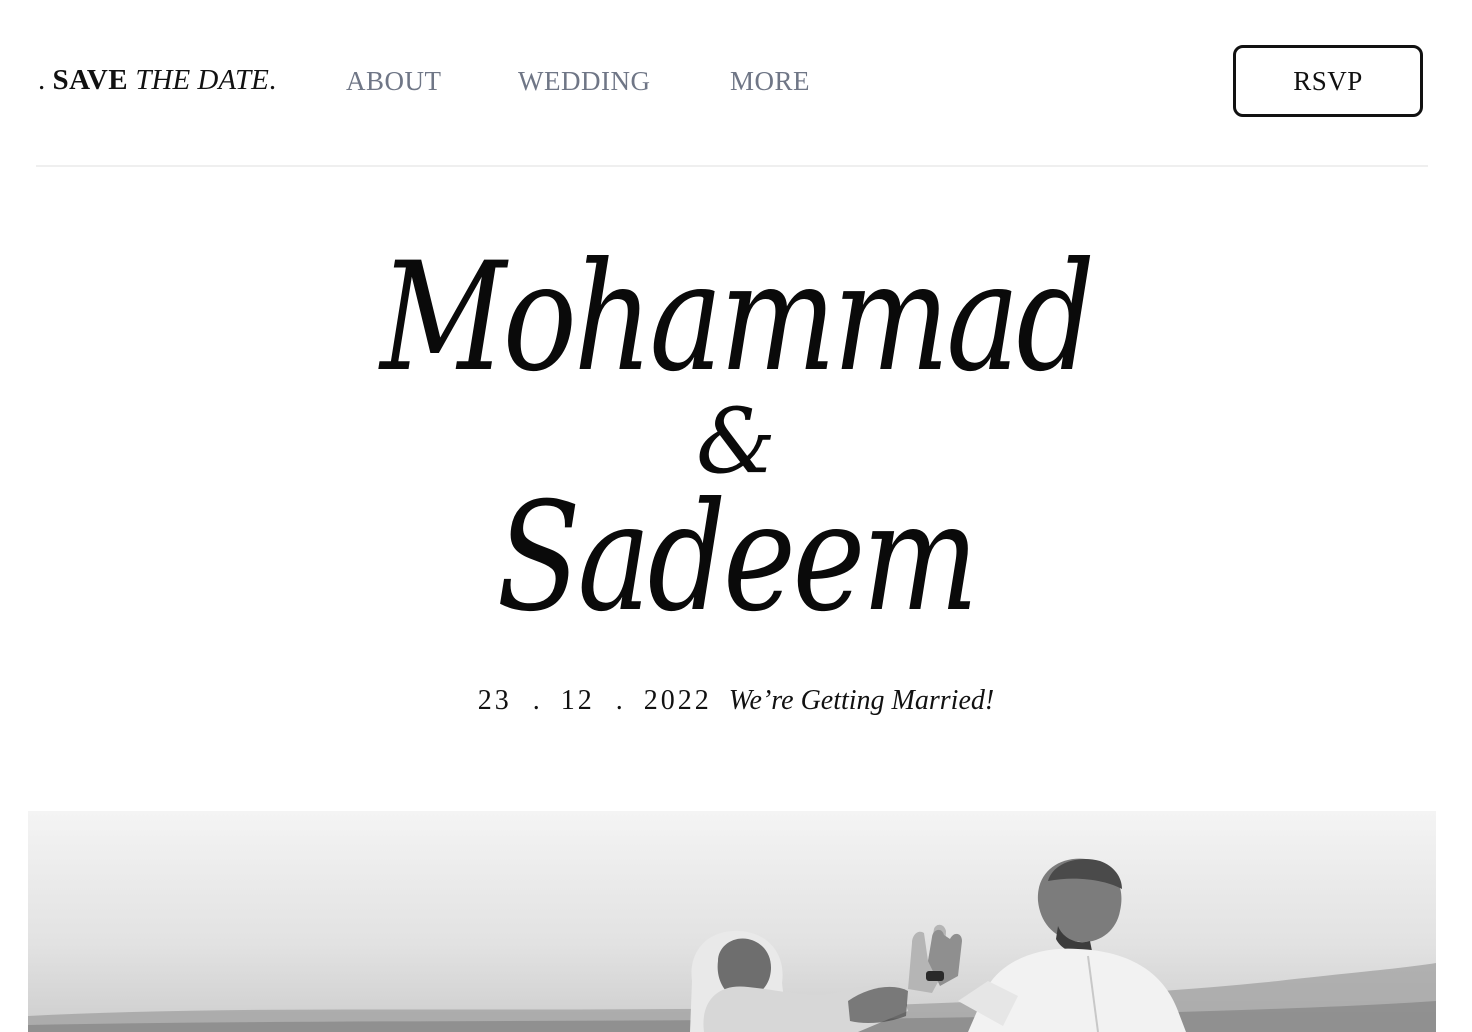  What do you see at coordinates (737, 318) in the screenshot?
I see `groom-name: Mohammad` at bounding box center [737, 318].